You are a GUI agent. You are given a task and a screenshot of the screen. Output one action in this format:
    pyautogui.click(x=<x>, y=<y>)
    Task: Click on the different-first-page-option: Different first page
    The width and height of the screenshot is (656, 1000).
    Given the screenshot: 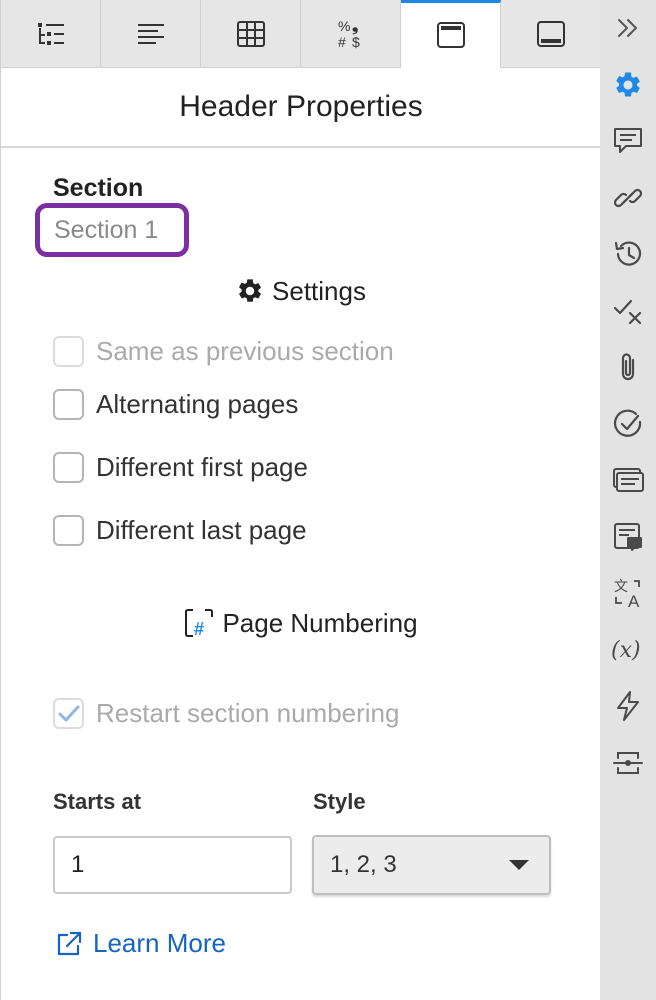 What is the action you would take?
    pyautogui.click(x=180, y=467)
    